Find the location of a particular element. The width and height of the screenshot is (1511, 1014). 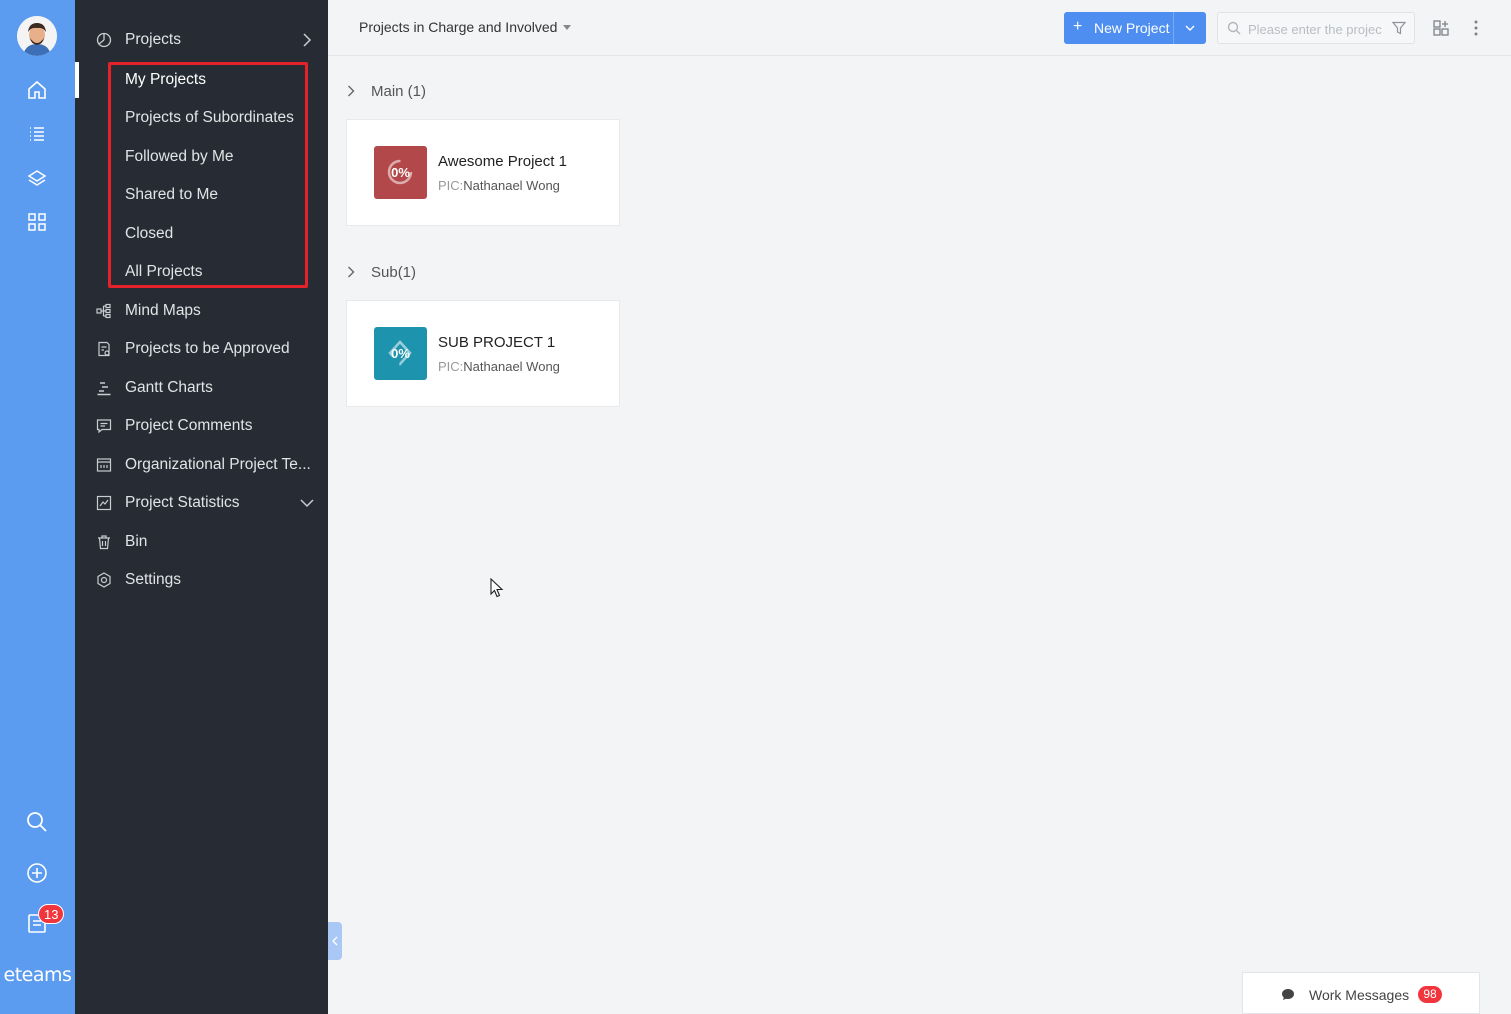

nav-item-label: Project Comments is located at coordinates (189, 425).